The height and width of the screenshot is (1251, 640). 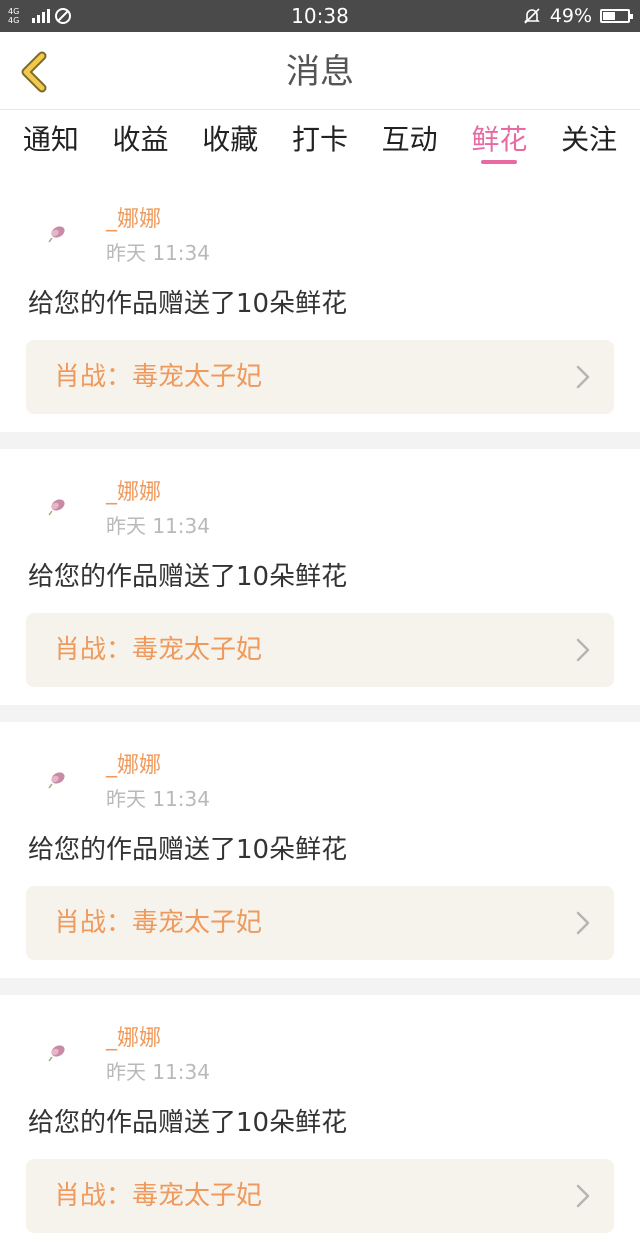 I want to click on tab-label: 打卡, so click(x=319, y=139).